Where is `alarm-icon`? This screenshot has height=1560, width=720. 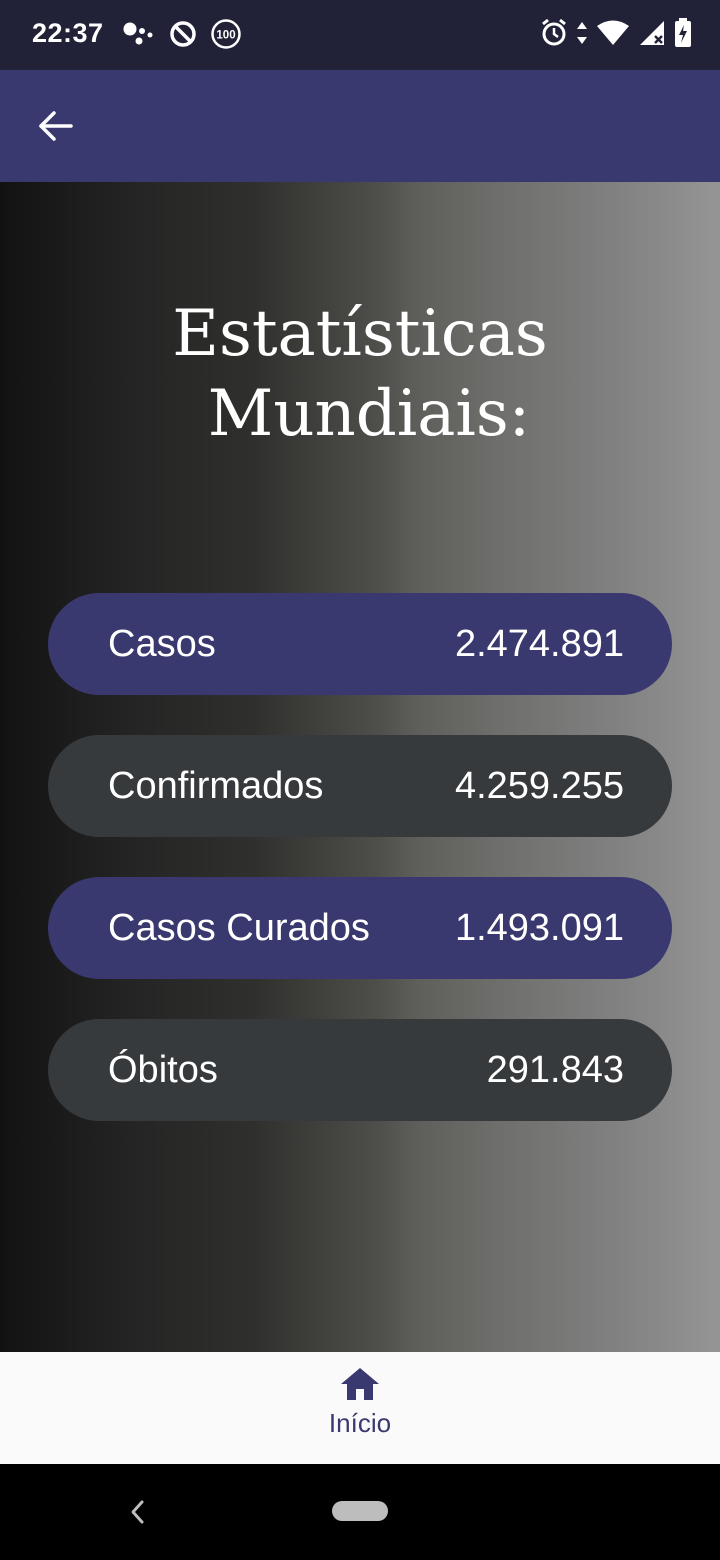 alarm-icon is located at coordinates (554, 33).